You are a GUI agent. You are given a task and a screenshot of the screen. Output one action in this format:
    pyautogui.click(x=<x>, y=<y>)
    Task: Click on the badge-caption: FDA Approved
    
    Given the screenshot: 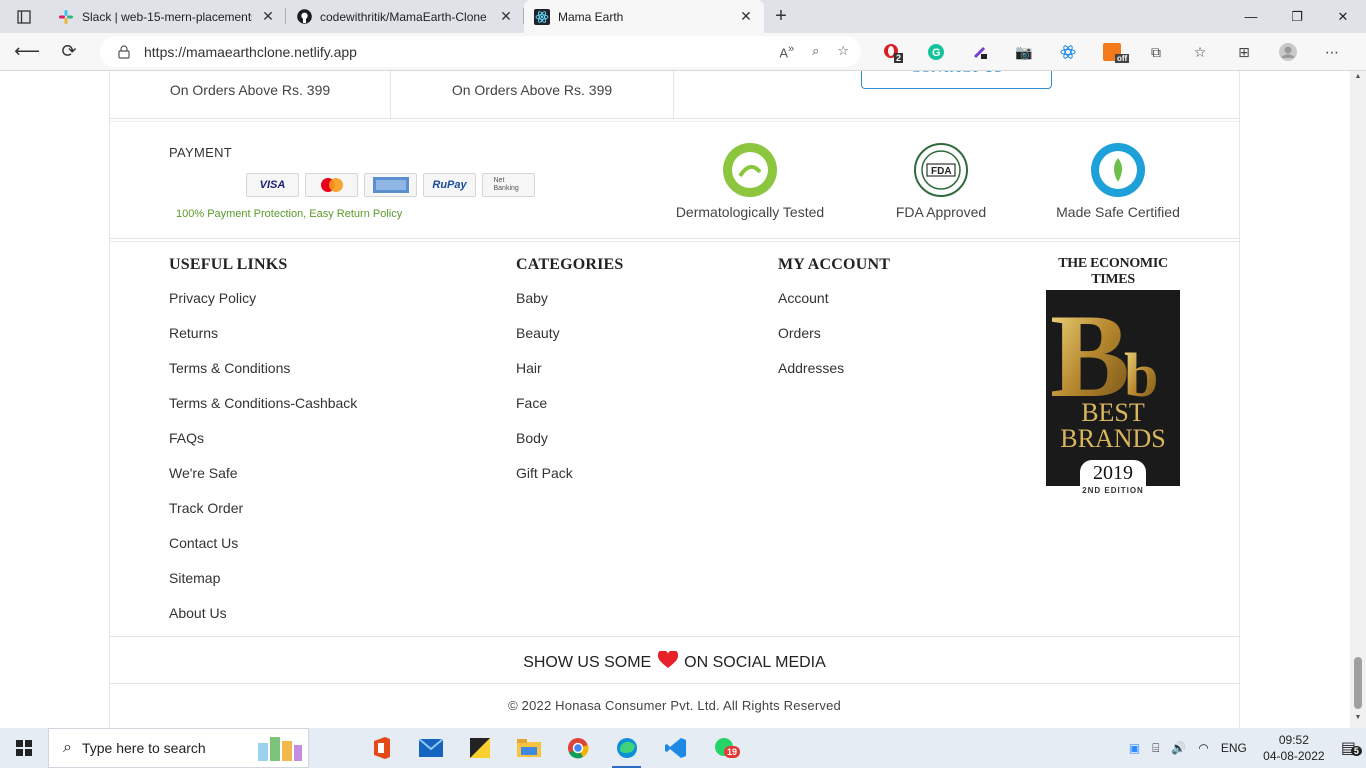 What is the action you would take?
    pyautogui.click(x=941, y=212)
    